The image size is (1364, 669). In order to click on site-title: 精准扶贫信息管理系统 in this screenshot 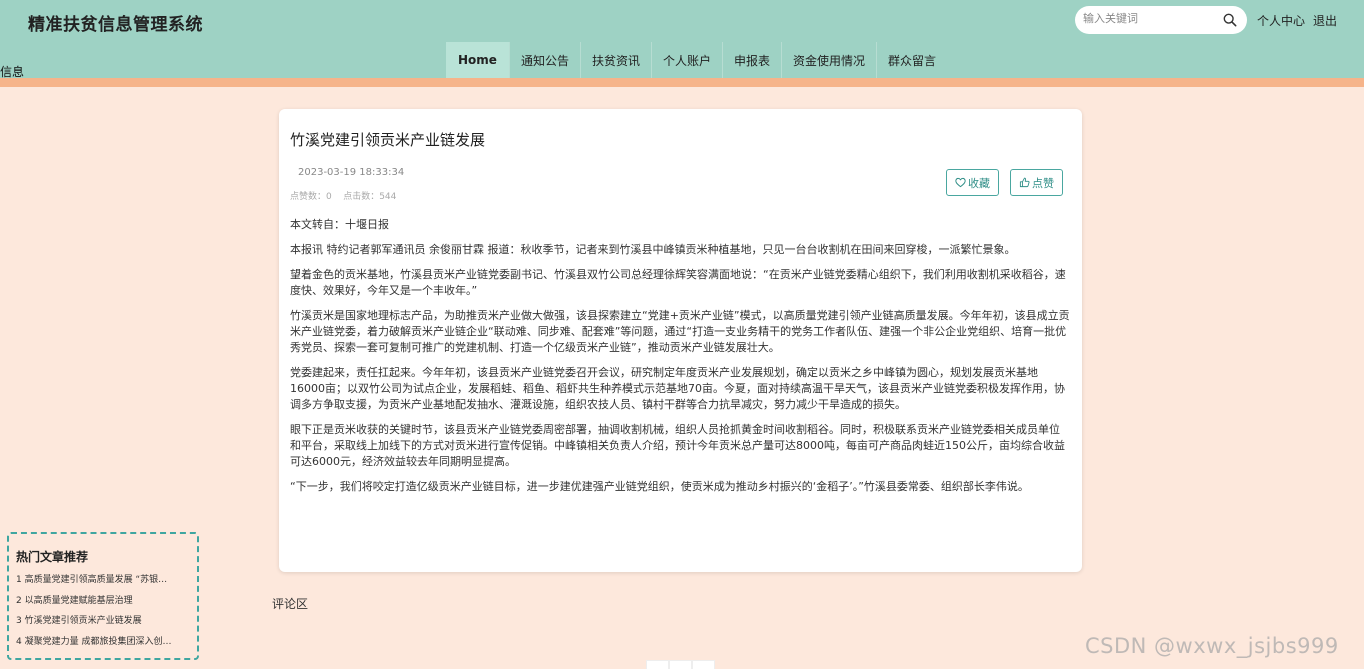, I will do `click(115, 25)`.